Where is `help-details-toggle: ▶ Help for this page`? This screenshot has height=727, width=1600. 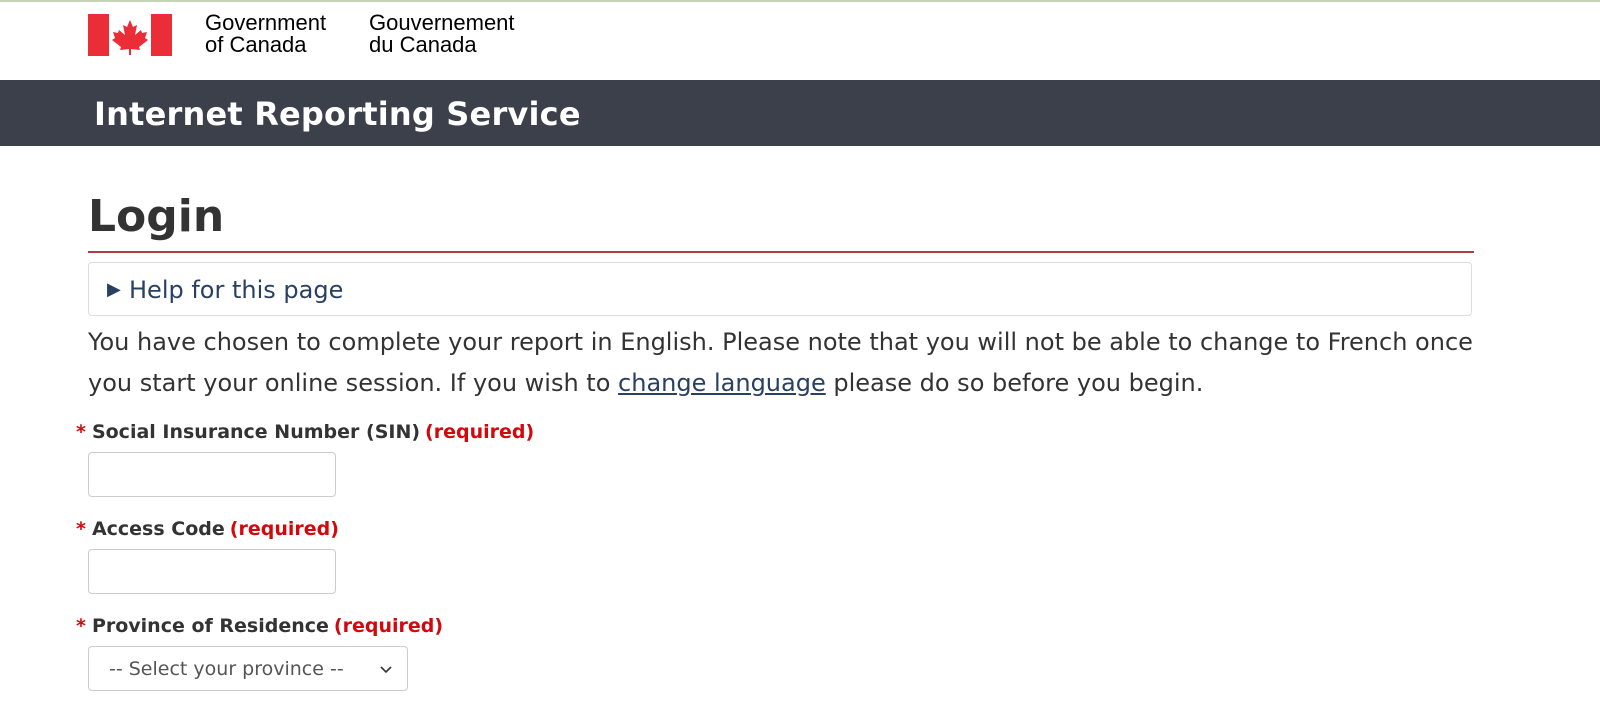 help-details-toggle: ▶ Help for this page is located at coordinates (780, 289).